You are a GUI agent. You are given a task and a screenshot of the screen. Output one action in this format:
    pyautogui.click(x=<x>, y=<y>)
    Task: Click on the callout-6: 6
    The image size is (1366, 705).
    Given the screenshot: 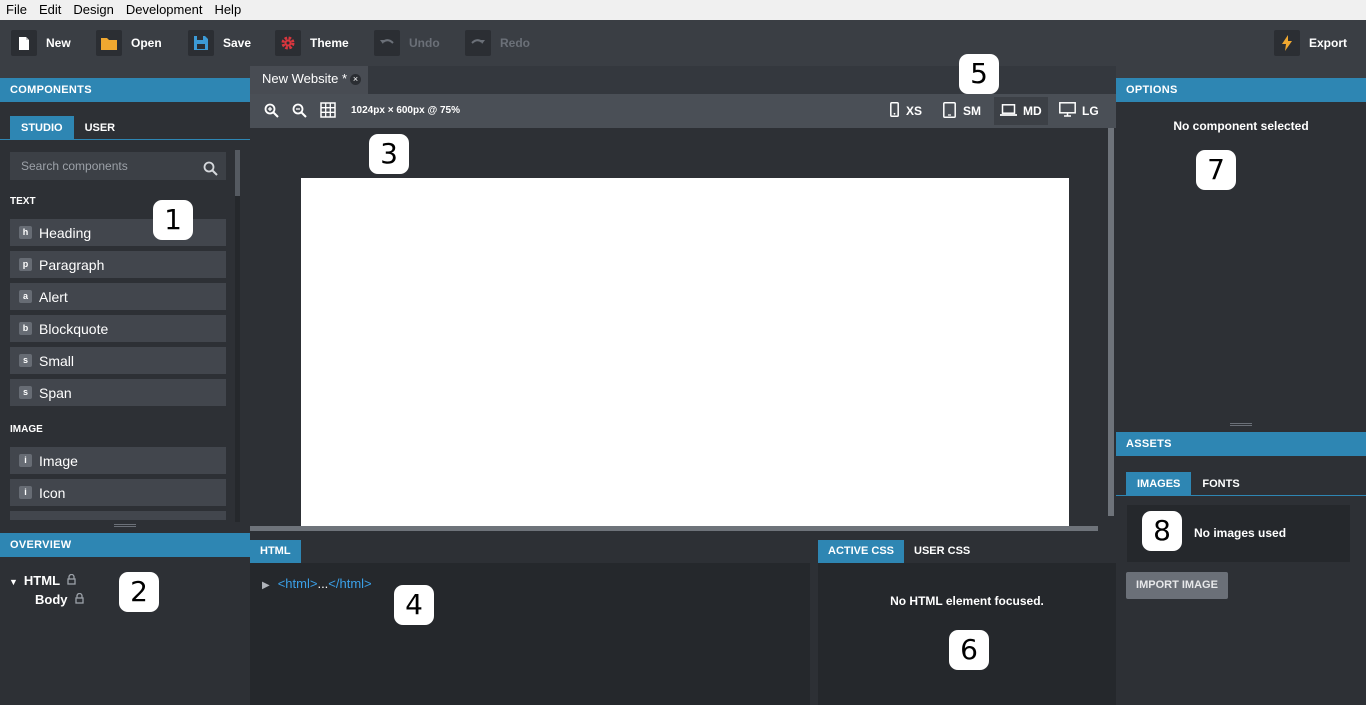 What is the action you would take?
    pyautogui.click(x=969, y=650)
    